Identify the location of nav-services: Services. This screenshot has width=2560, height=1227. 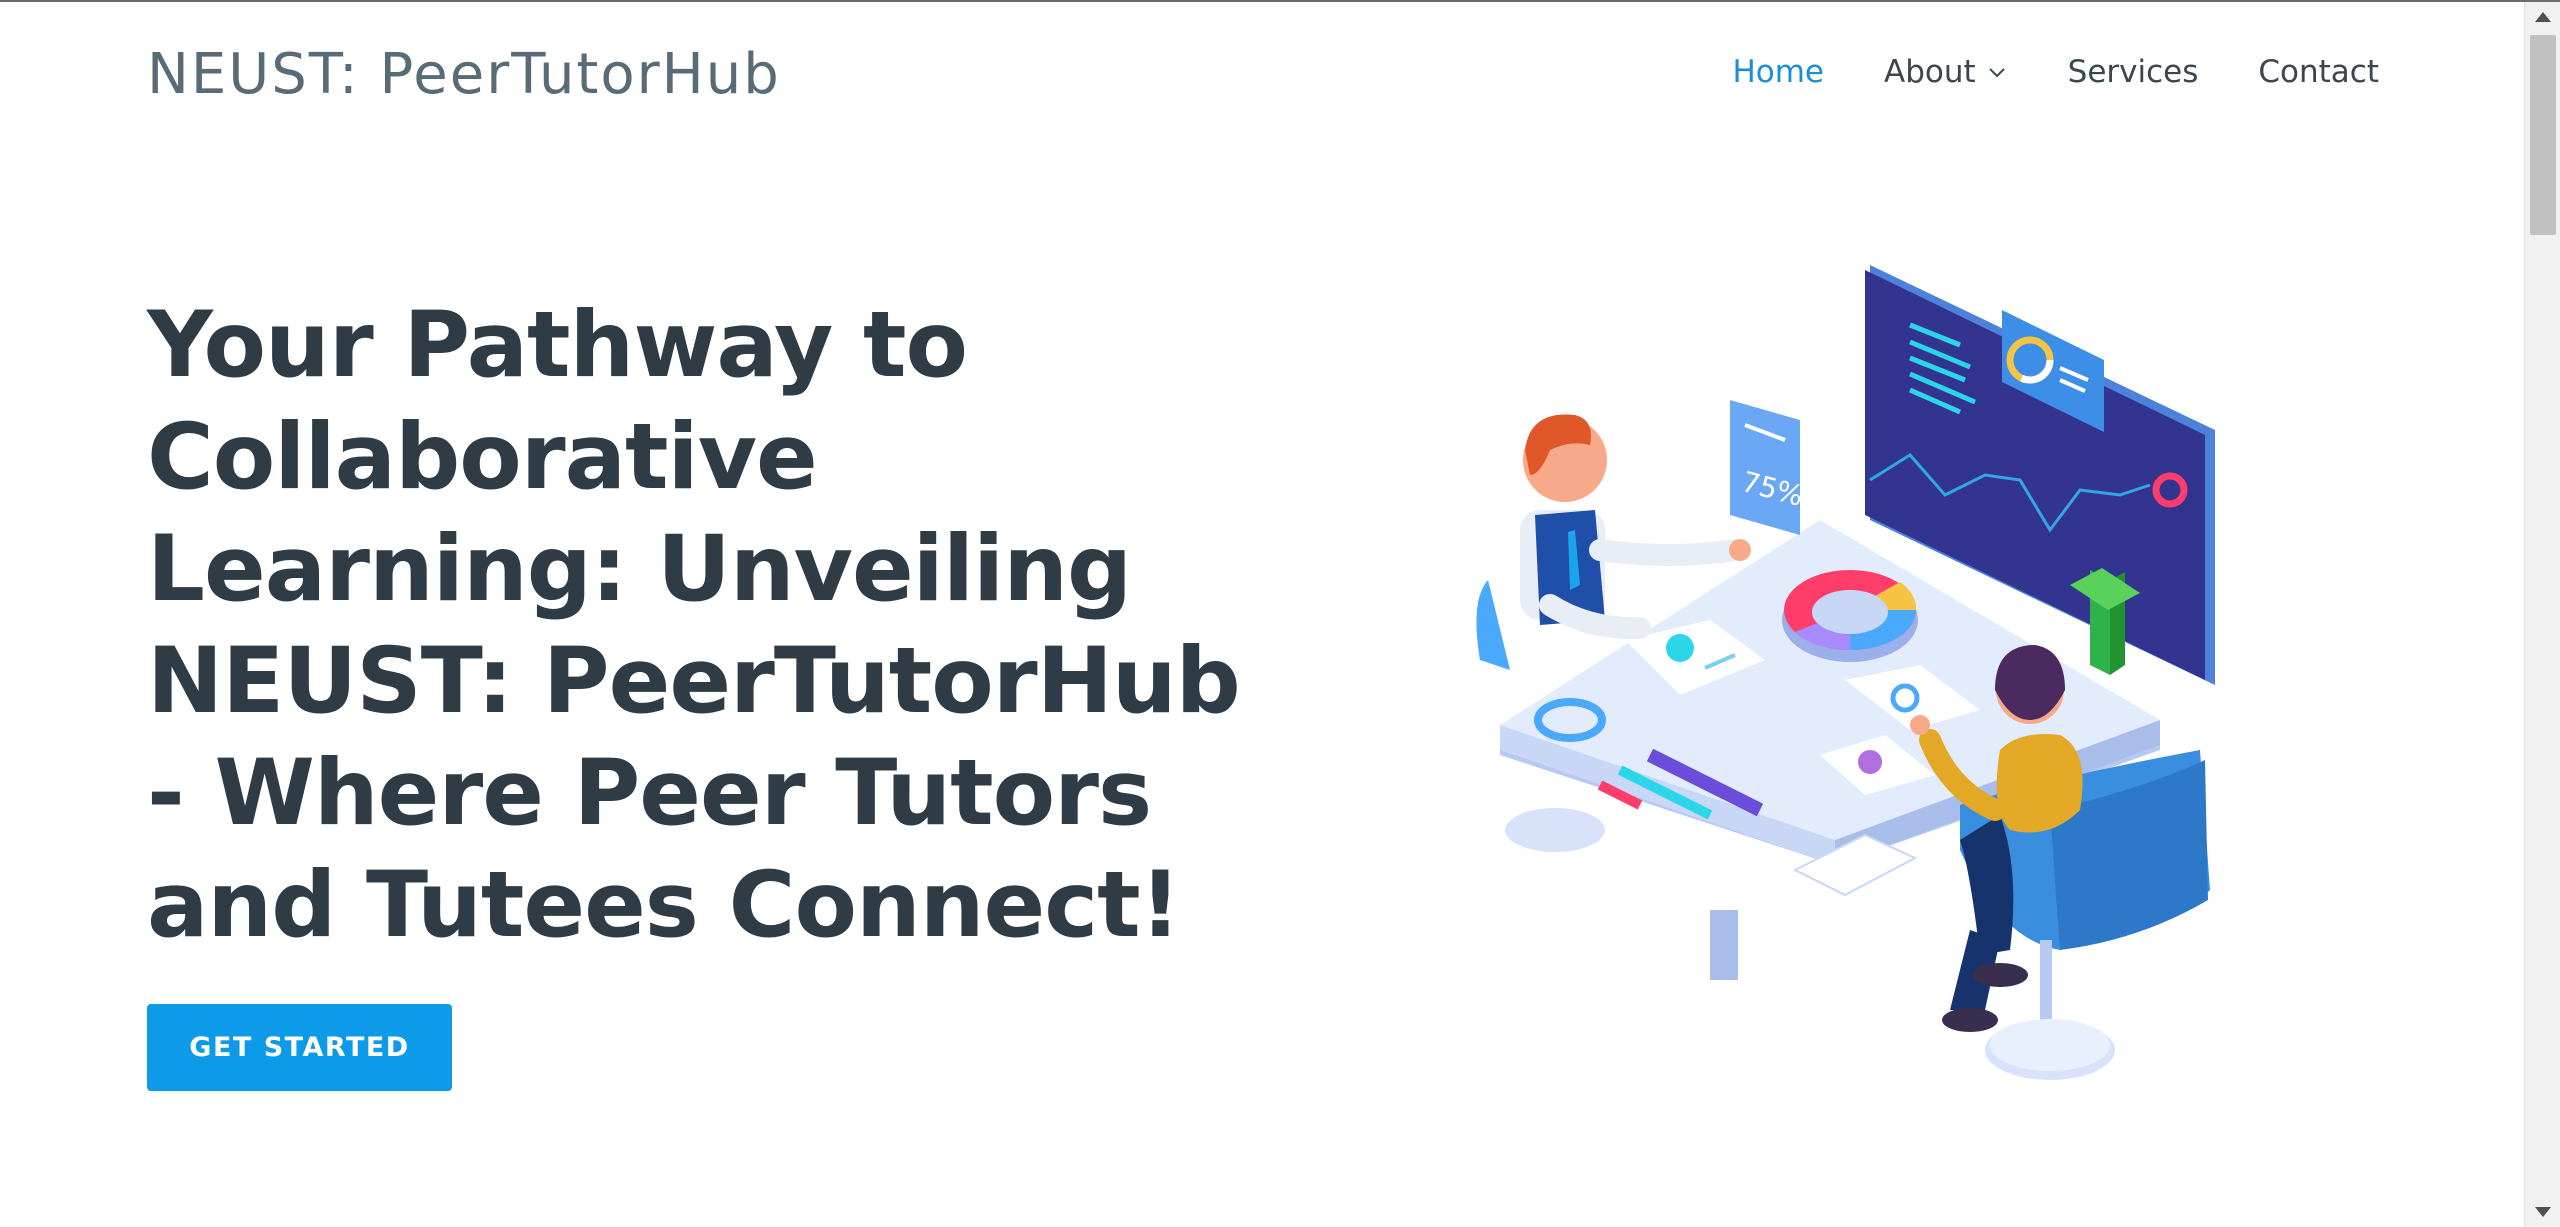
(2133, 72).